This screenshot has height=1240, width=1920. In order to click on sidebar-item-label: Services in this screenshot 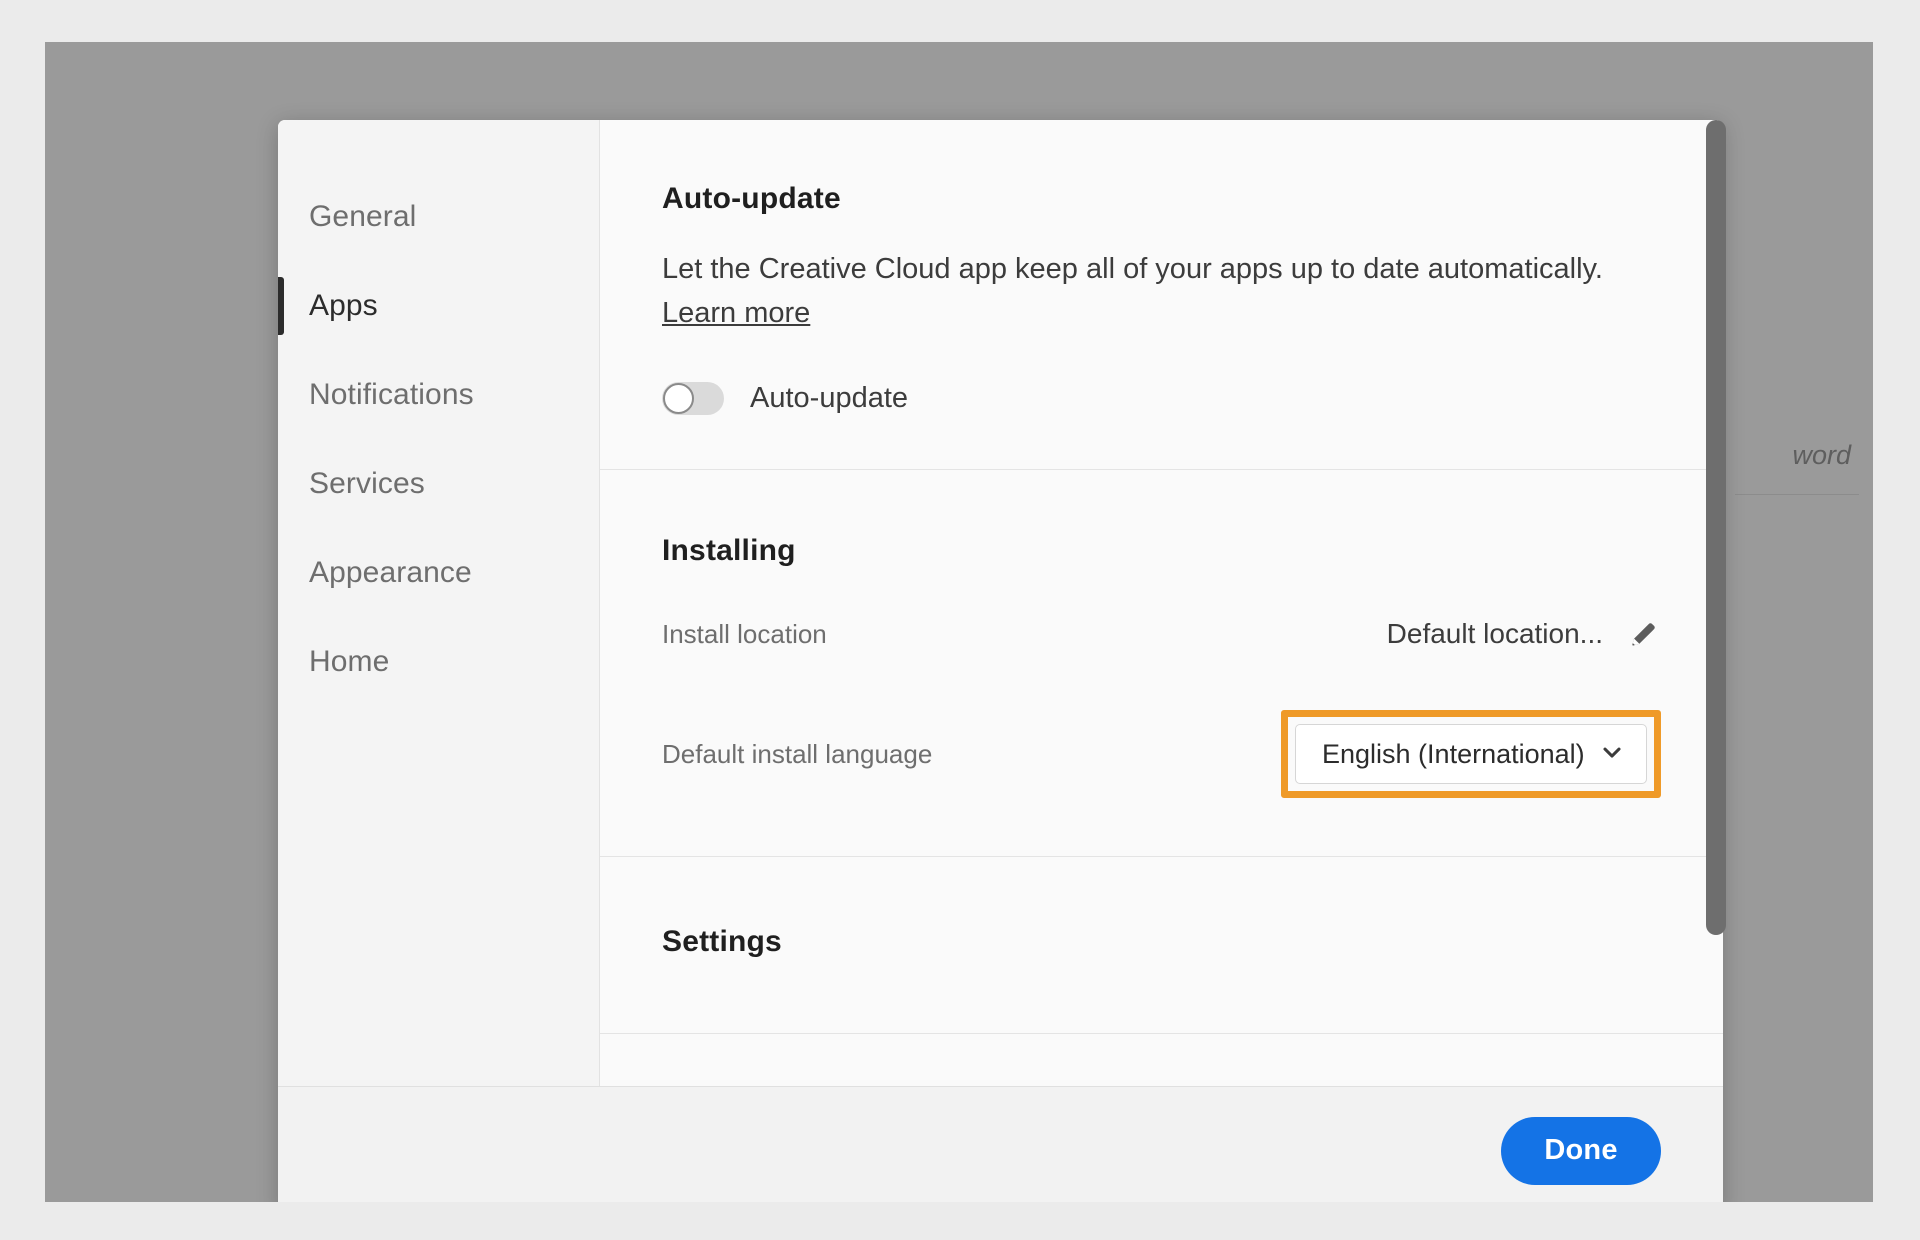, I will do `click(367, 483)`.